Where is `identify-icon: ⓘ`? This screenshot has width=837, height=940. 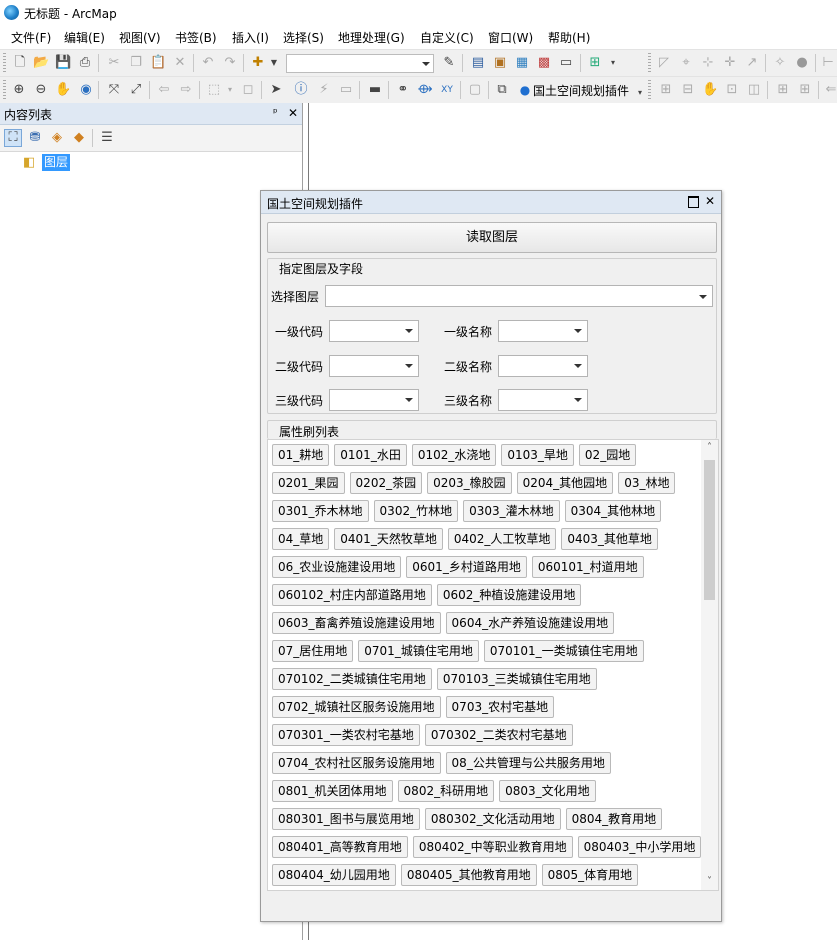
identify-icon: ⓘ is located at coordinates (301, 90).